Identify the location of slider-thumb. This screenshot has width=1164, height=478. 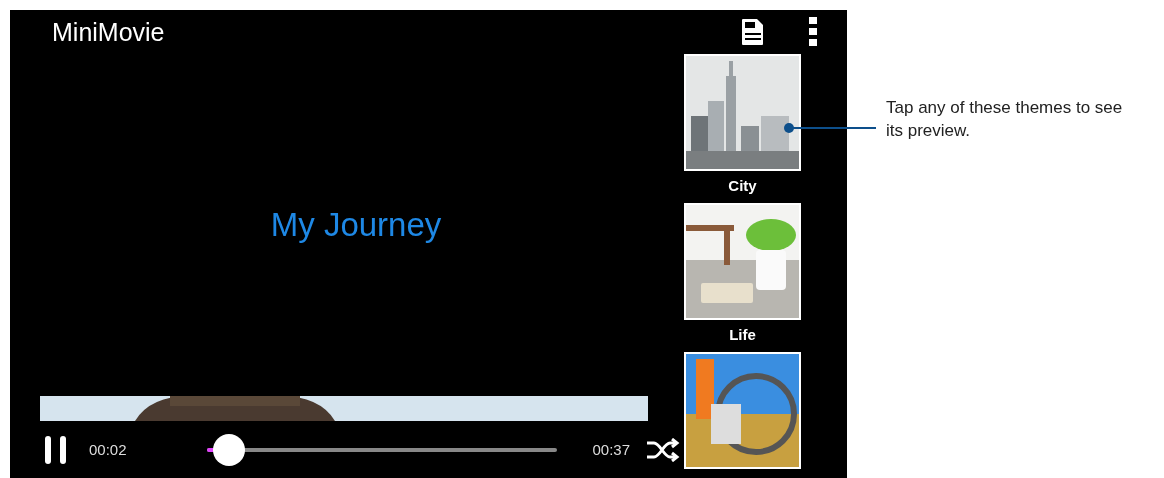
(229, 449).